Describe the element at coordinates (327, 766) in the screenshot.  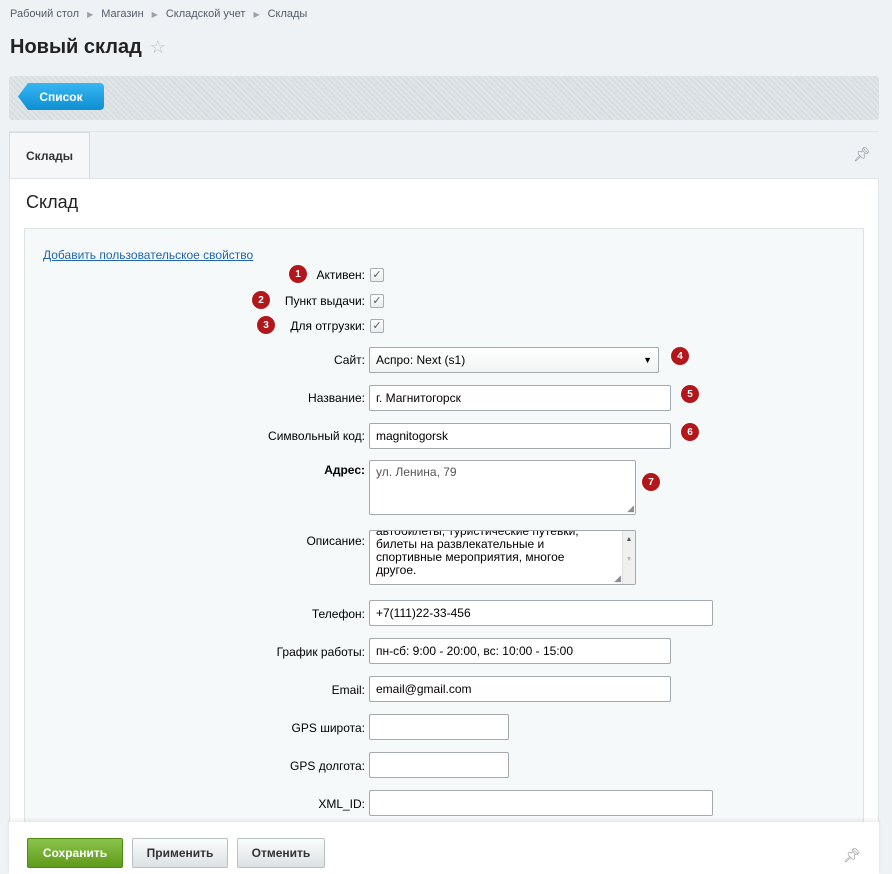
I see `gps-lon-label: GPS долгота:` at that location.